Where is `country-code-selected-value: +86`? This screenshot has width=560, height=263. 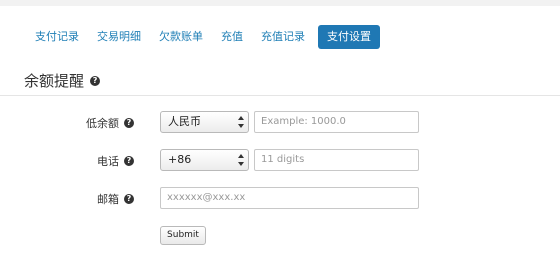 country-code-selected-value: +86 is located at coordinates (180, 159).